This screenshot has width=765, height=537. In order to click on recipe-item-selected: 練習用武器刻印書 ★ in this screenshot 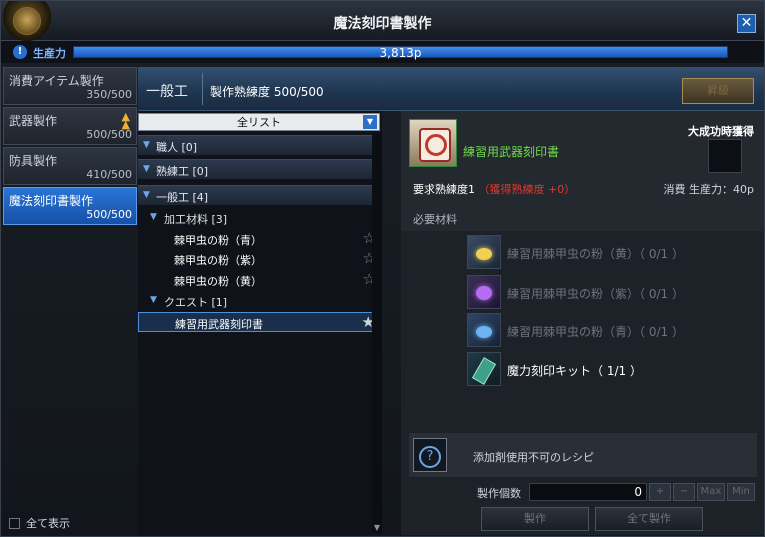, I will do `click(259, 322)`.